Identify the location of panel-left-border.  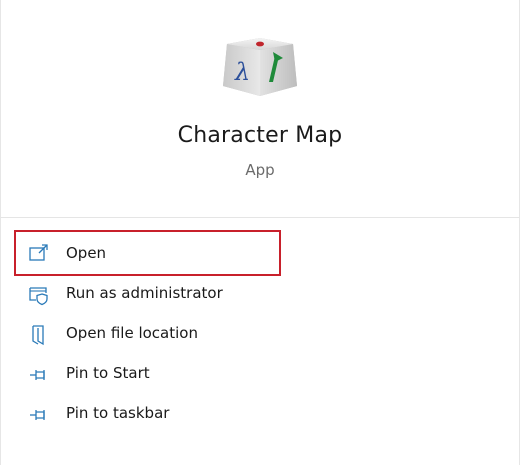
(0, 232).